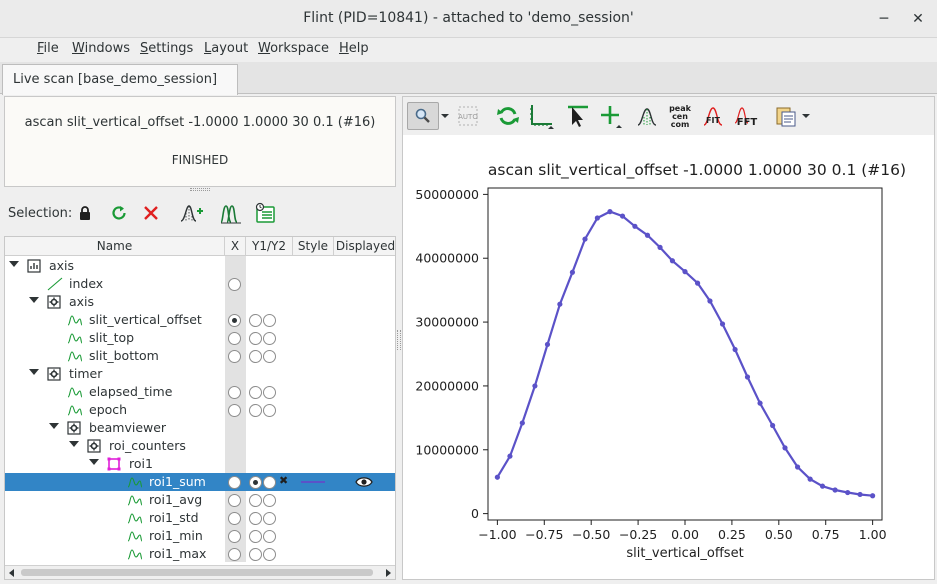 The height and width of the screenshot is (584, 937). What do you see at coordinates (293, 48) in the screenshot?
I see `menu-workspace: Workspace` at bounding box center [293, 48].